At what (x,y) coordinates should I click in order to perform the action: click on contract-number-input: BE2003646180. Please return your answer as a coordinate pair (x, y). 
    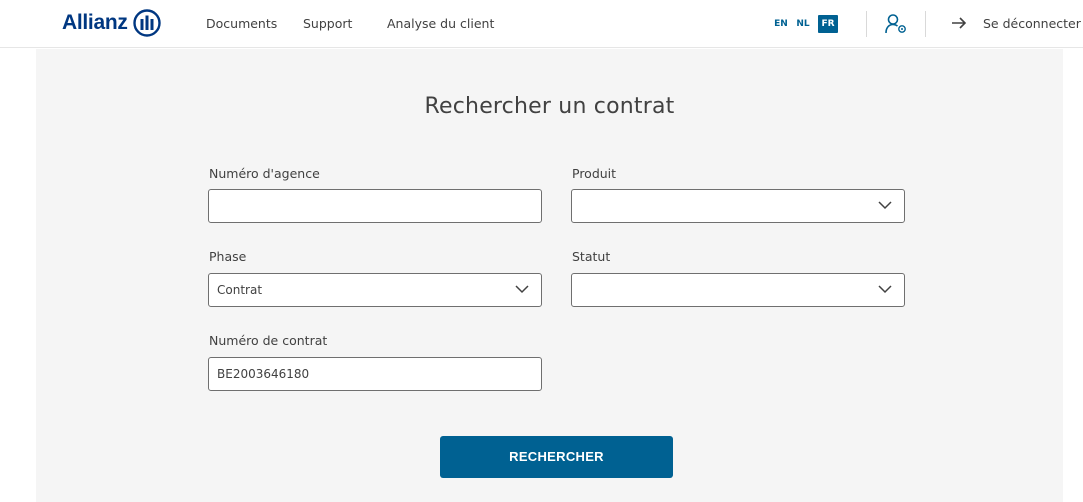
    Looking at the image, I should click on (375, 374).